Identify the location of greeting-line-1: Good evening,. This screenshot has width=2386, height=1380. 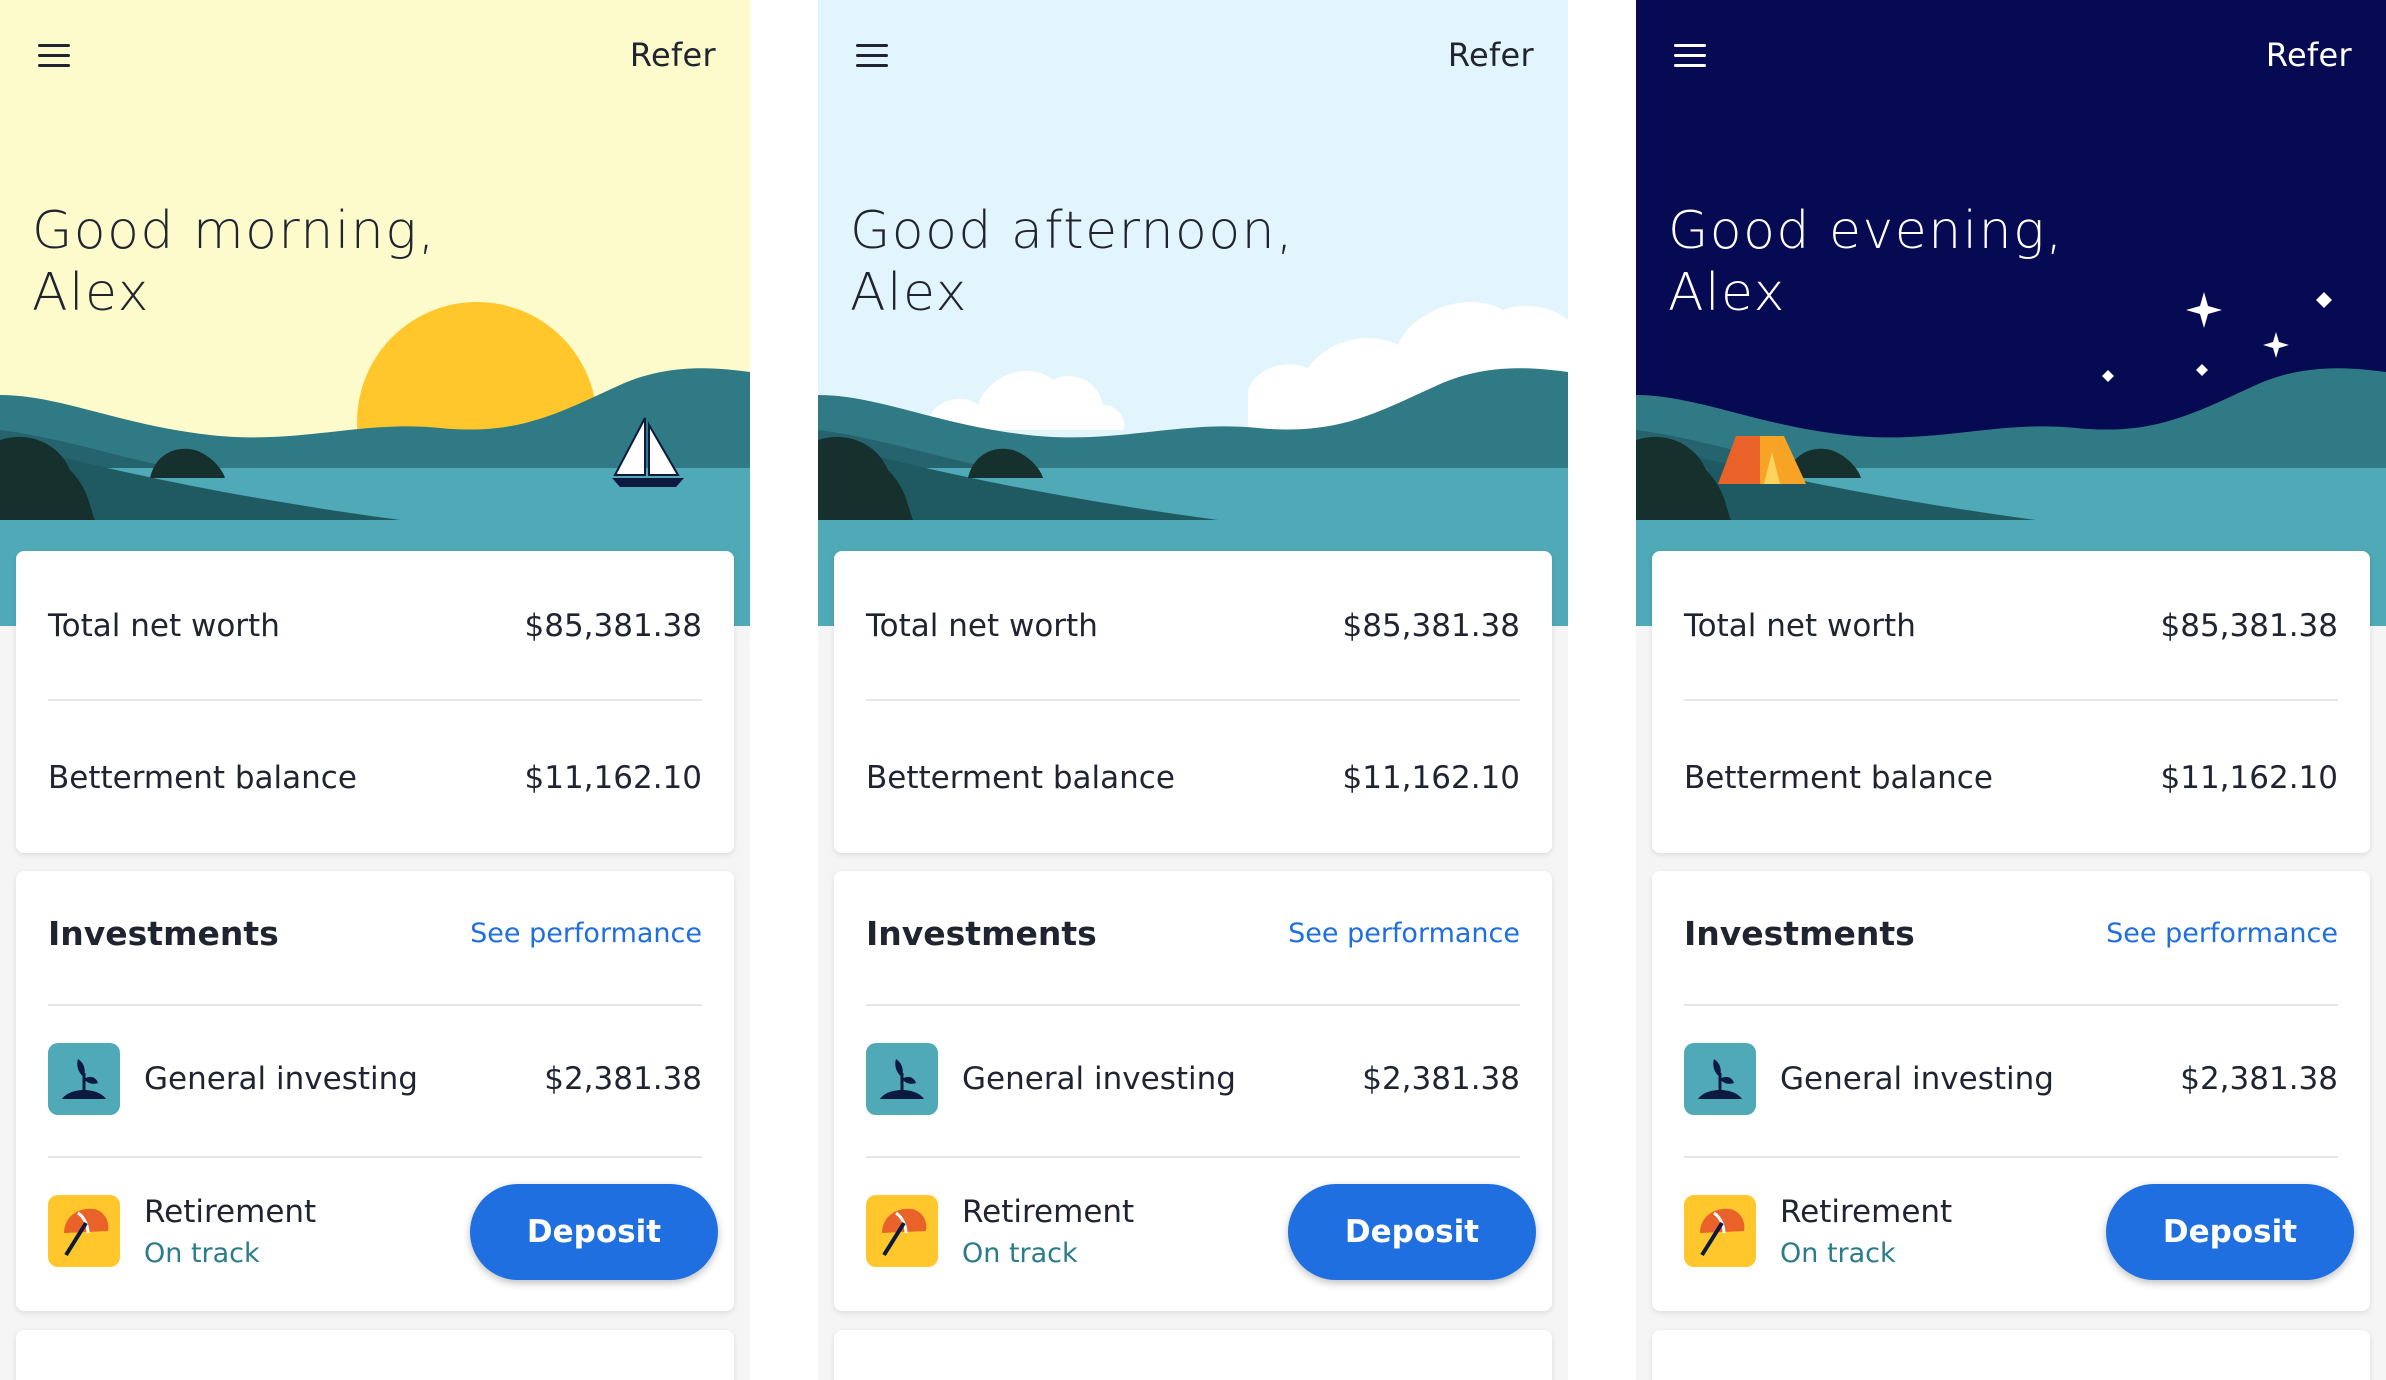
(1866, 231).